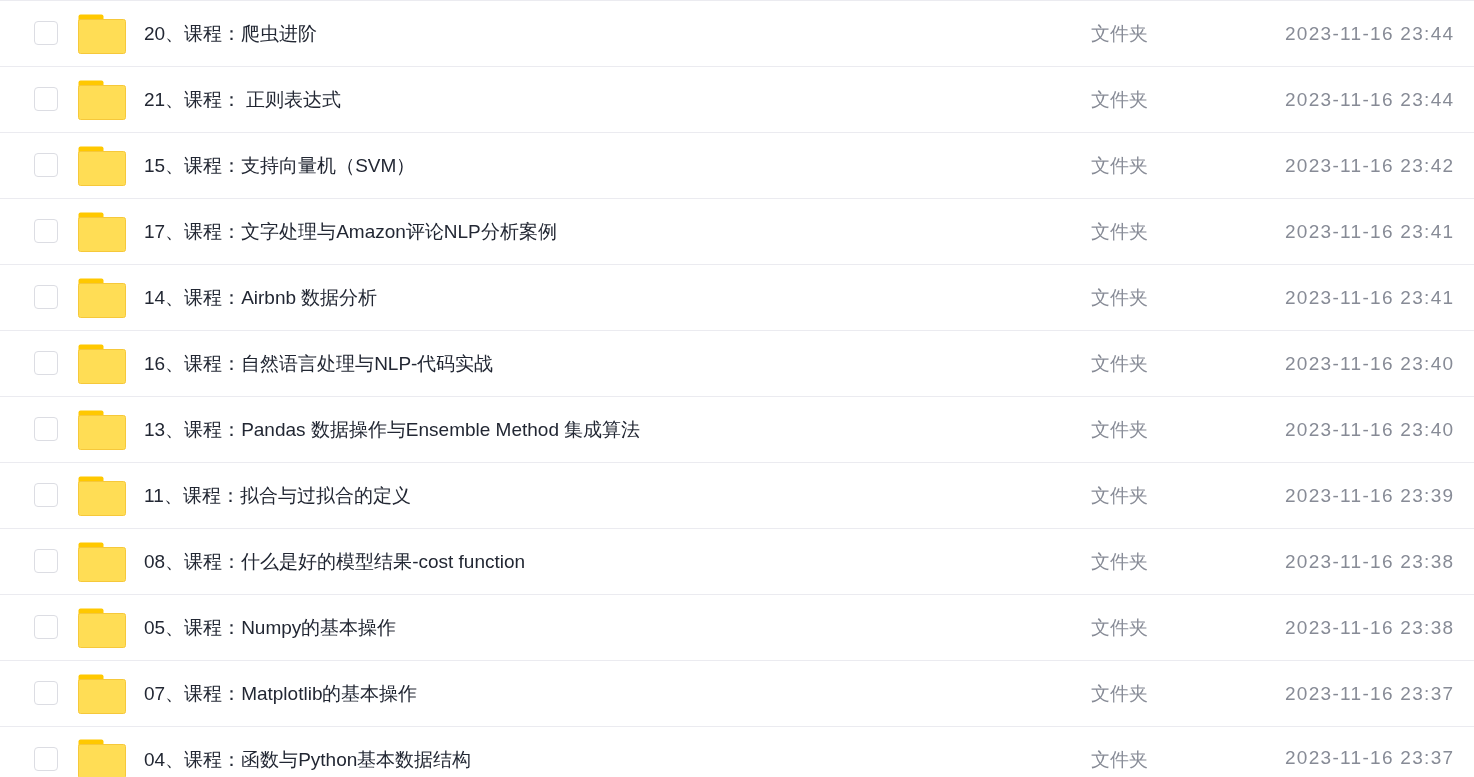  Describe the element at coordinates (1370, 495) in the screenshot. I see `modified-date: 2023-11-16 23:39` at that location.